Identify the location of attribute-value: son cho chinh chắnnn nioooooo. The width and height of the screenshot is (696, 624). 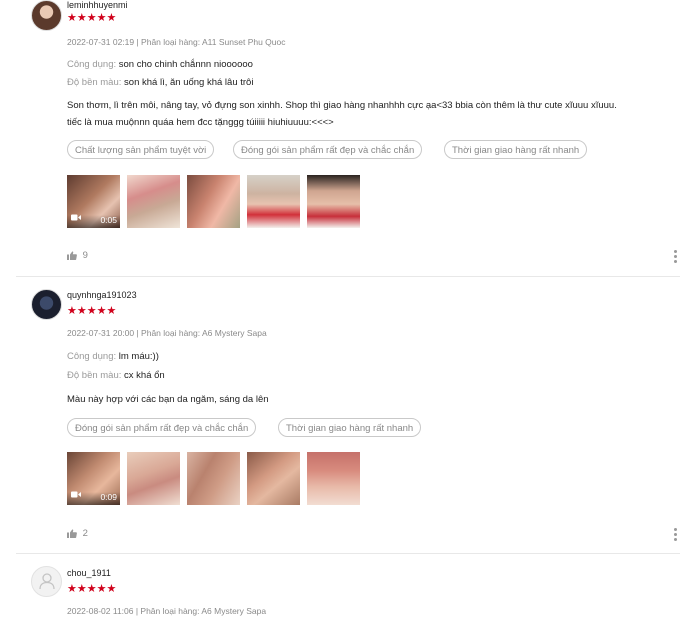
(185, 64).